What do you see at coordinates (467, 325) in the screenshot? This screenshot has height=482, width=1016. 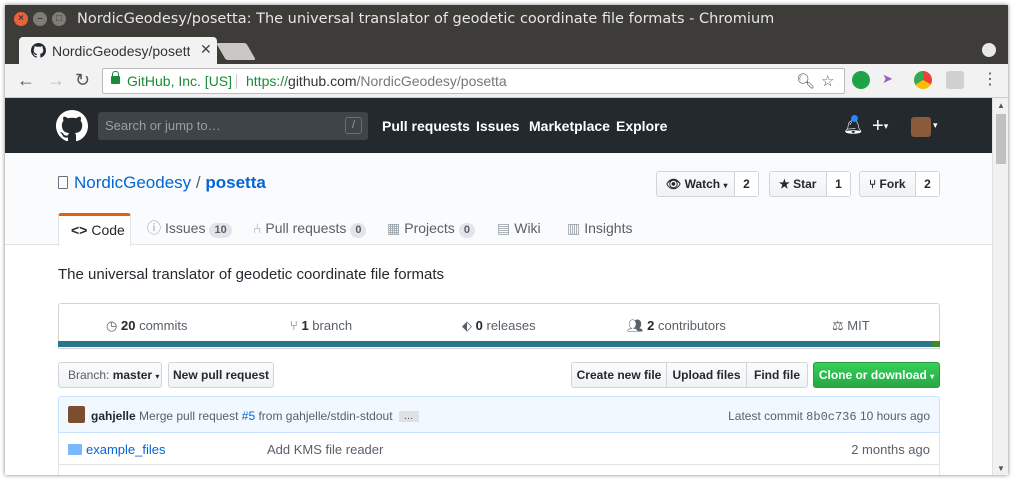 I see `tag-icon: ⬖` at bounding box center [467, 325].